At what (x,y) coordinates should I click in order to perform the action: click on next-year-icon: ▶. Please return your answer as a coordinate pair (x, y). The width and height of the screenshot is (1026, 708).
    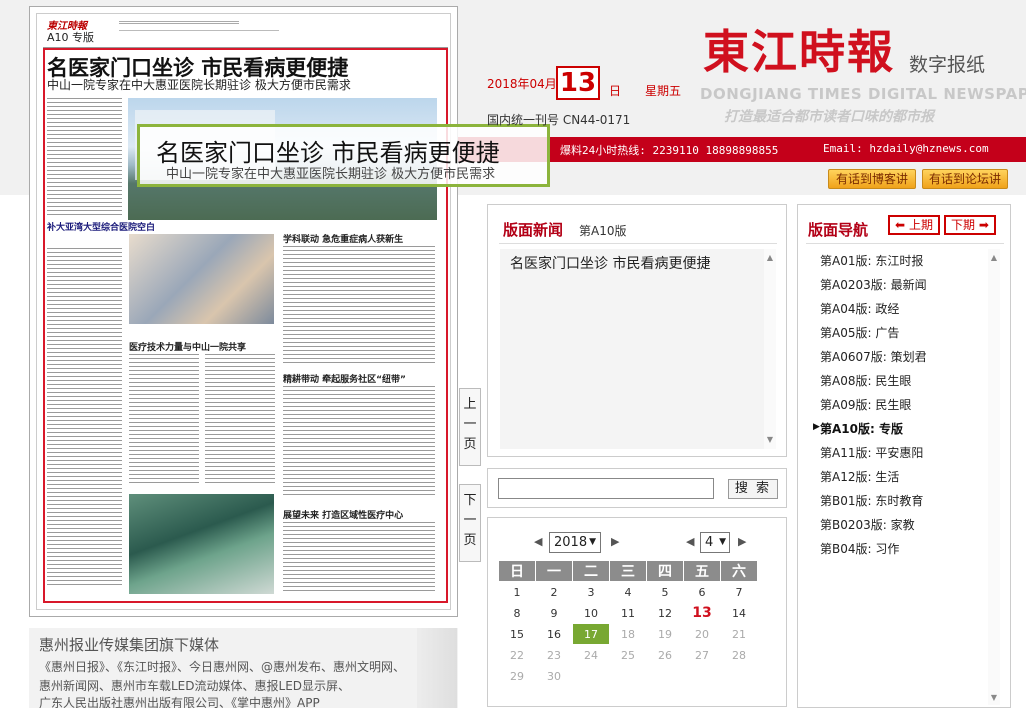
    Looking at the image, I should click on (615, 541).